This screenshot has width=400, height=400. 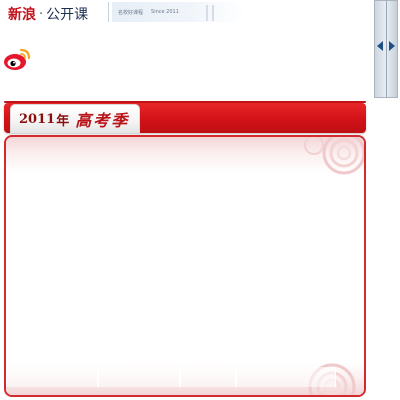 I want to click on arrow-left-icon, so click(x=380, y=46).